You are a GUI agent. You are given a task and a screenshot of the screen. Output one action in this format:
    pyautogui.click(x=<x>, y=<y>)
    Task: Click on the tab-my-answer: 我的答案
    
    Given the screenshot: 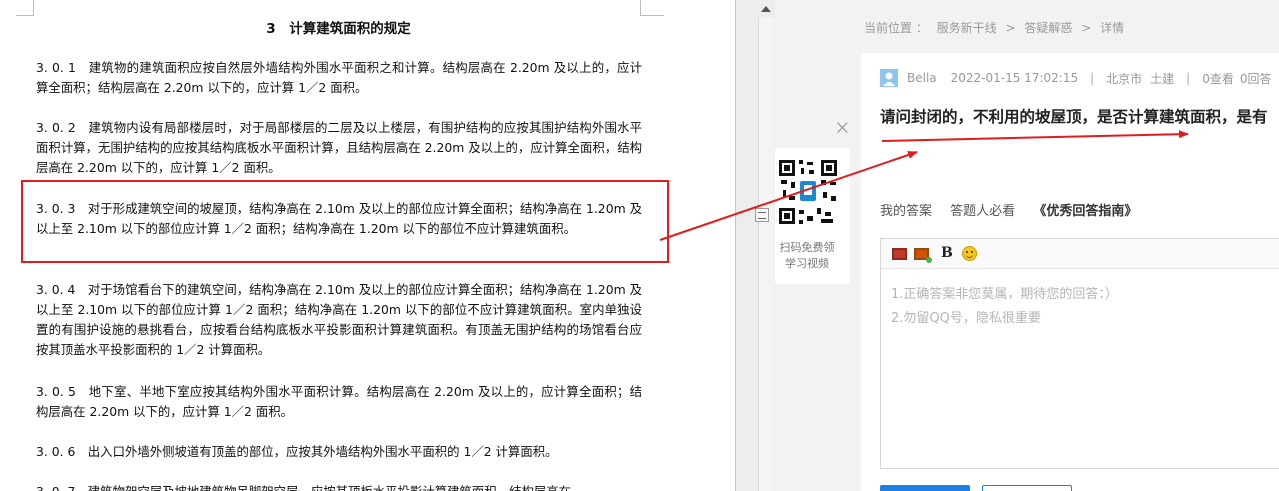 What is the action you would take?
    pyautogui.click(x=906, y=211)
    